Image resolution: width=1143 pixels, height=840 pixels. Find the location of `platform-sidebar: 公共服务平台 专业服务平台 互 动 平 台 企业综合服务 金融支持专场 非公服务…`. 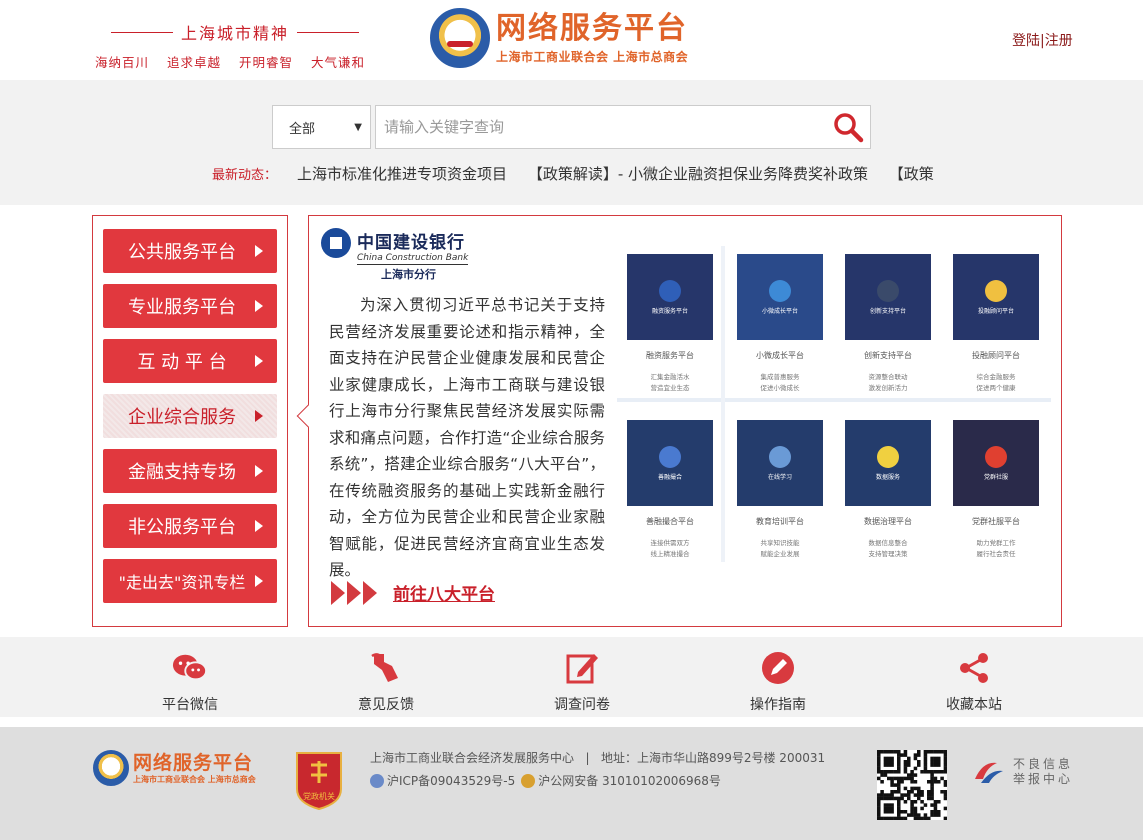

platform-sidebar: 公共服务平台 专业服务平台 互 动 平 台 企业综合服务 金融支持专场 非公服务… is located at coordinates (190, 421).